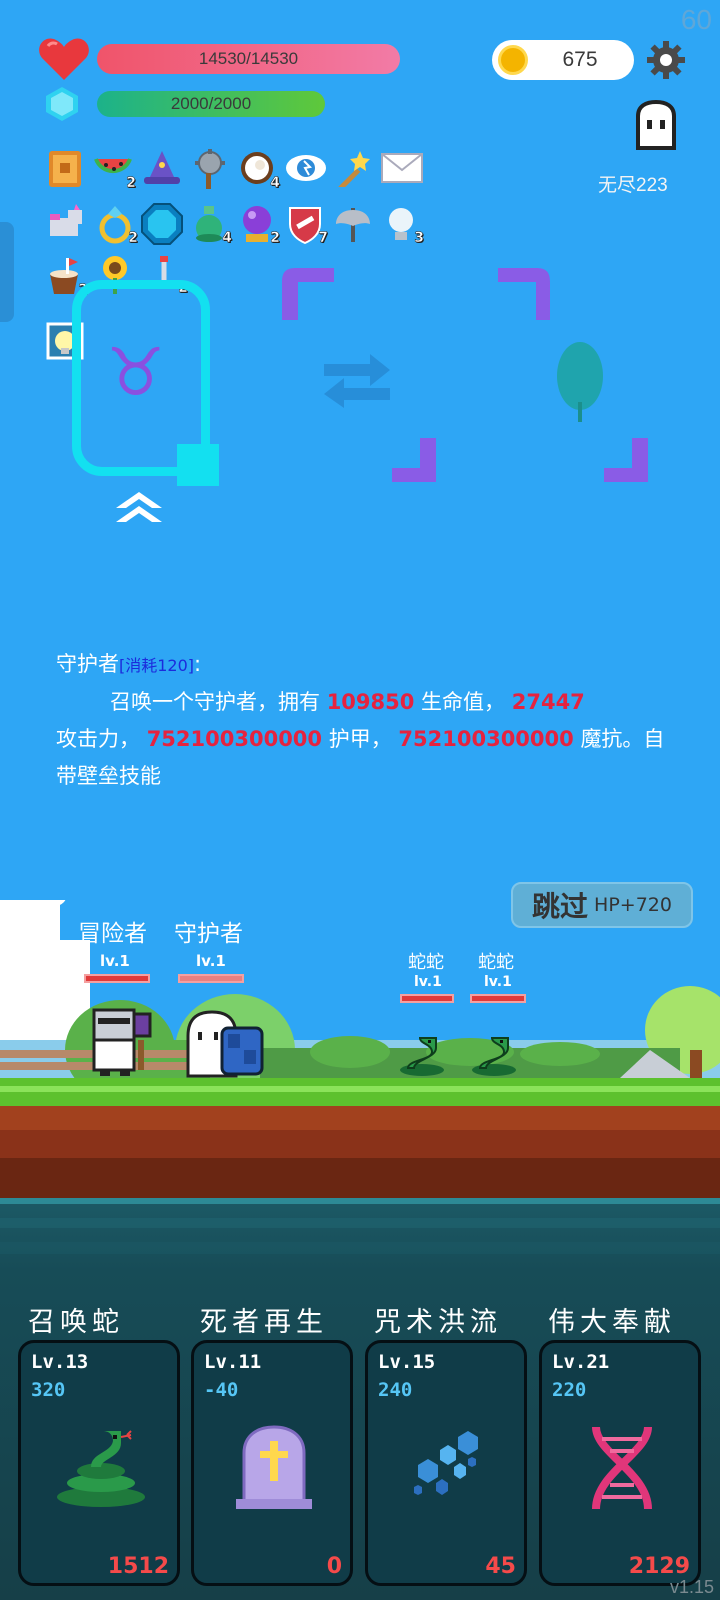 This screenshot has width=720, height=1600. I want to click on potion-icon: 4, so click(211, 225).